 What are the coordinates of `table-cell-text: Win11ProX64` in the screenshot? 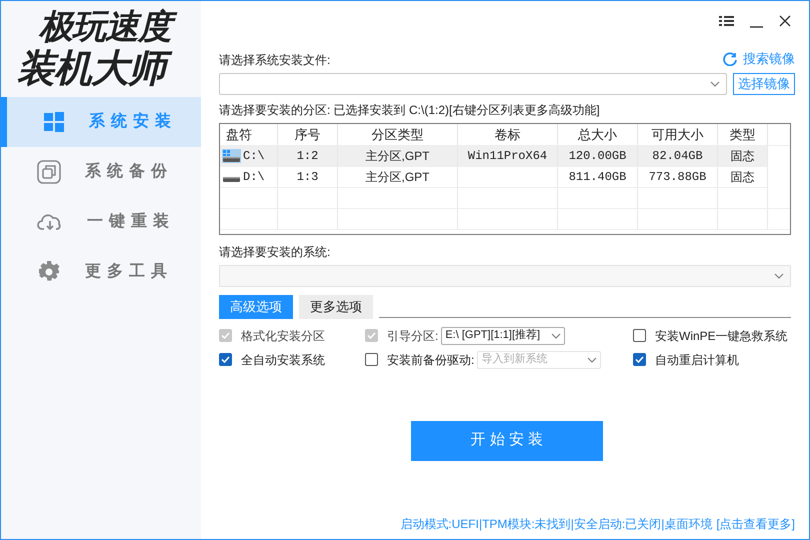 It's located at (508, 156).